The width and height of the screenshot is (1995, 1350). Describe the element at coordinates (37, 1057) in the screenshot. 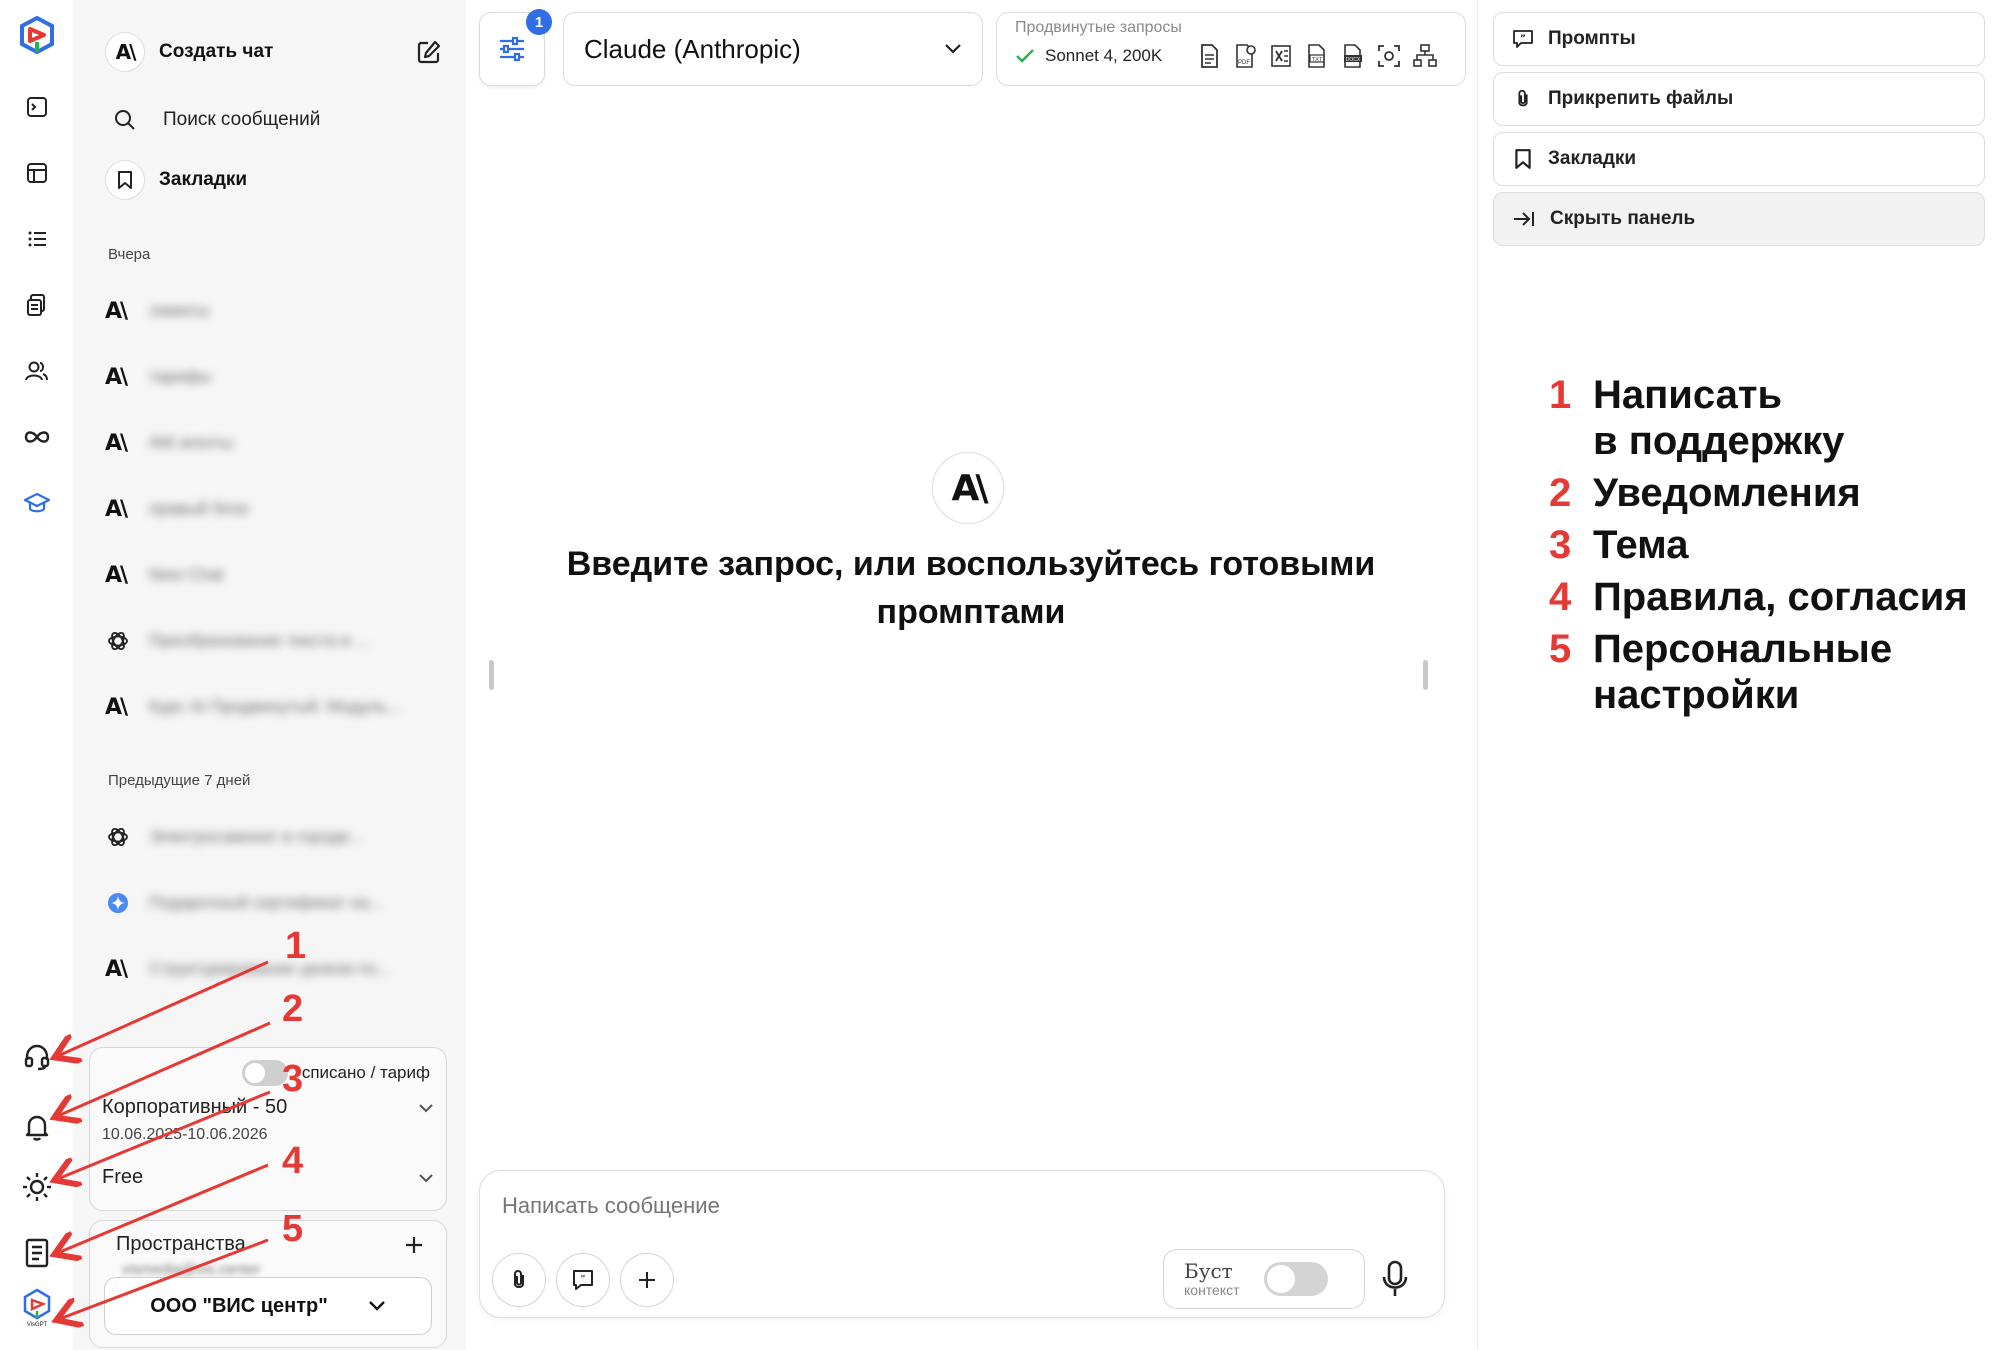

I see `headset-icon` at that location.